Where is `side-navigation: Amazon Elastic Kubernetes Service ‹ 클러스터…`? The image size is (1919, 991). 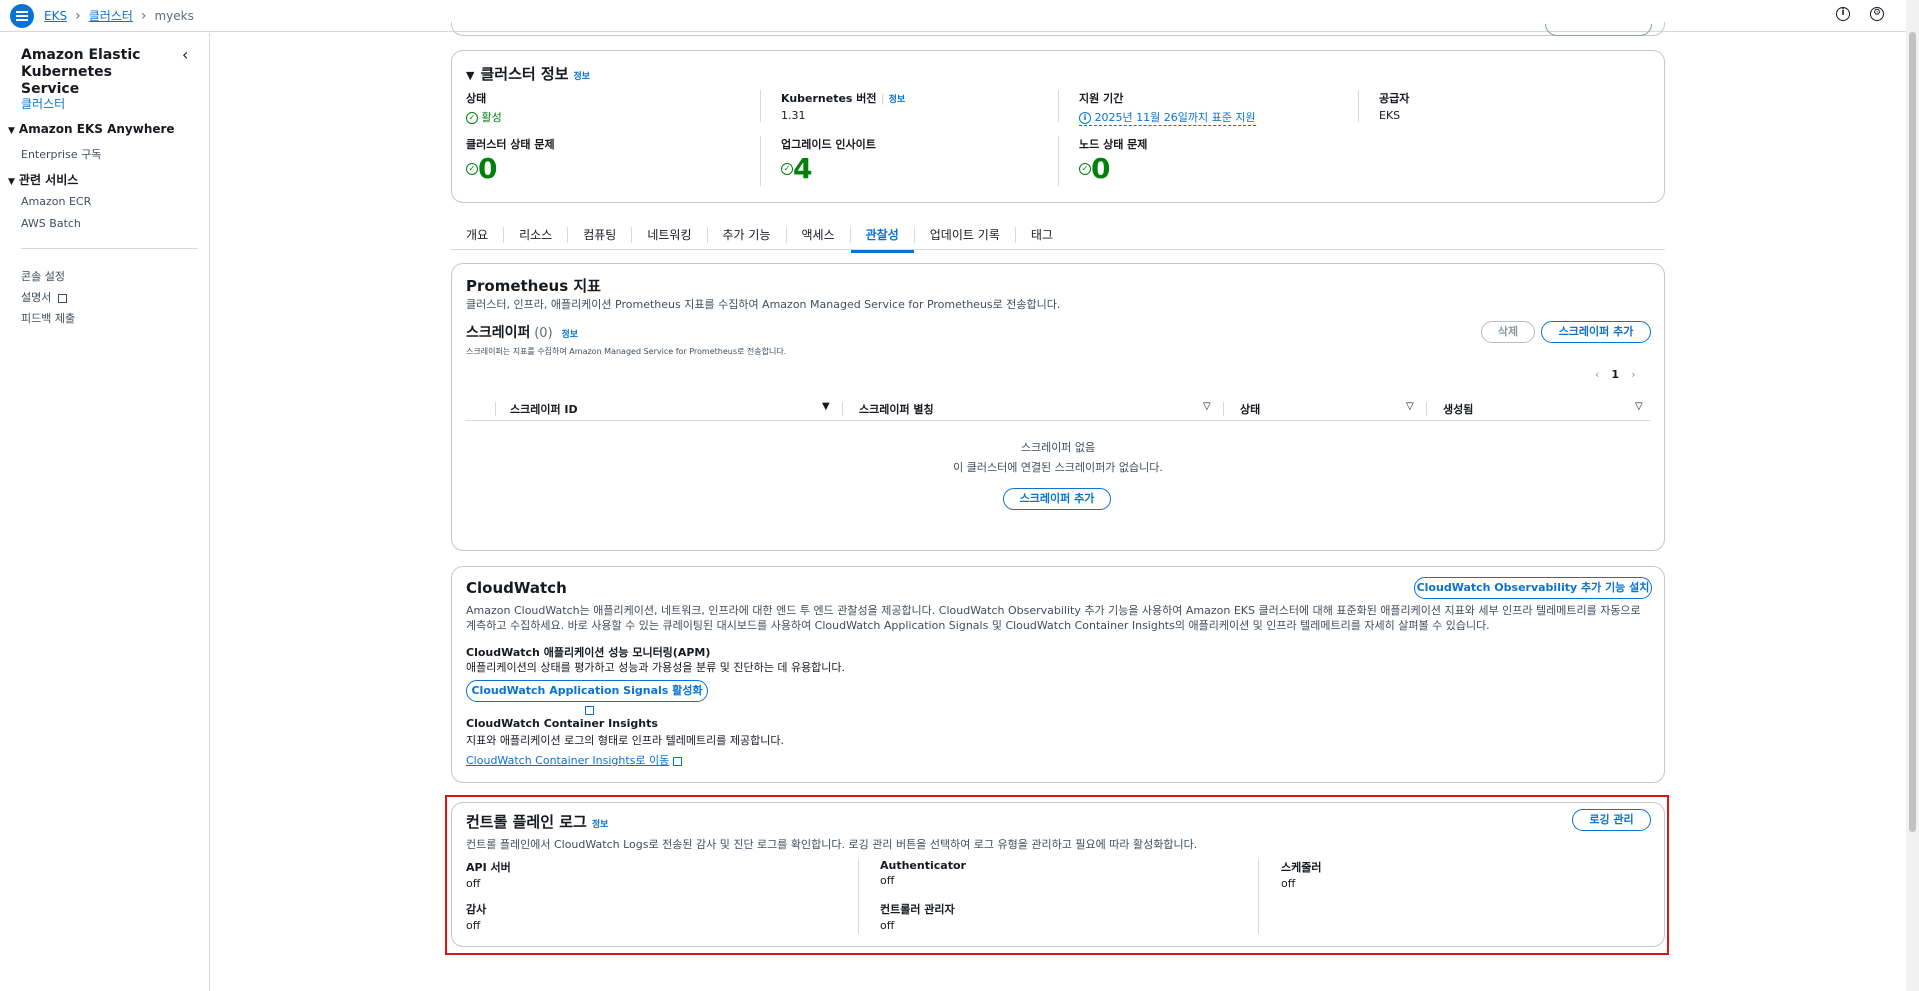 side-navigation: Amazon Elastic Kubernetes Service ‹ 클러스터… is located at coordinates (105, 512).